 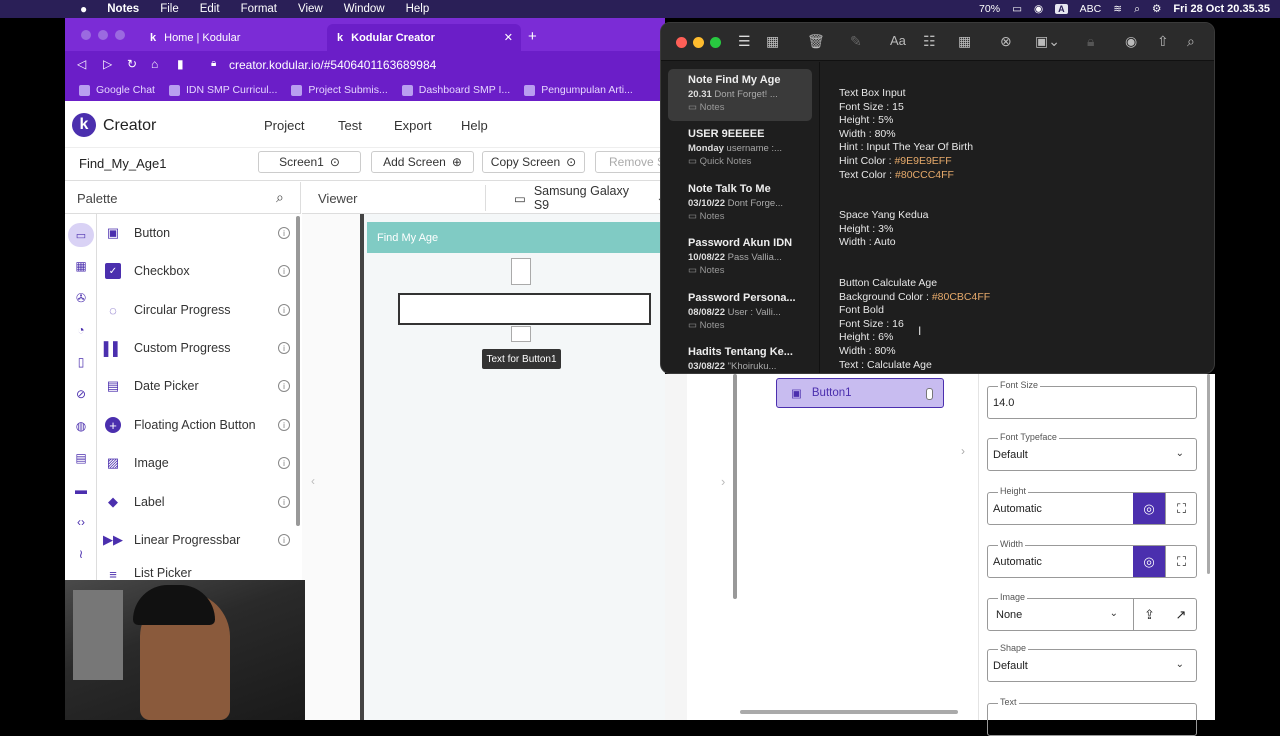 I want to click on trash-icon: 🗑︎, so click(x=816, y=41).